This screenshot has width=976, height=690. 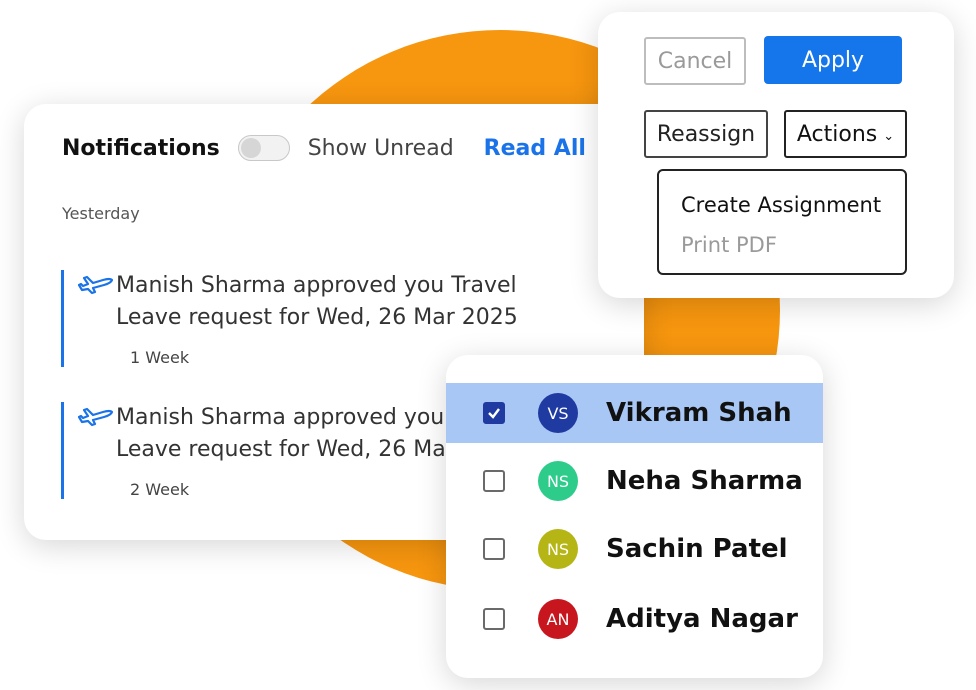 I want to click on user-row: VS Vikram Shah, so click(x=634, y=413).